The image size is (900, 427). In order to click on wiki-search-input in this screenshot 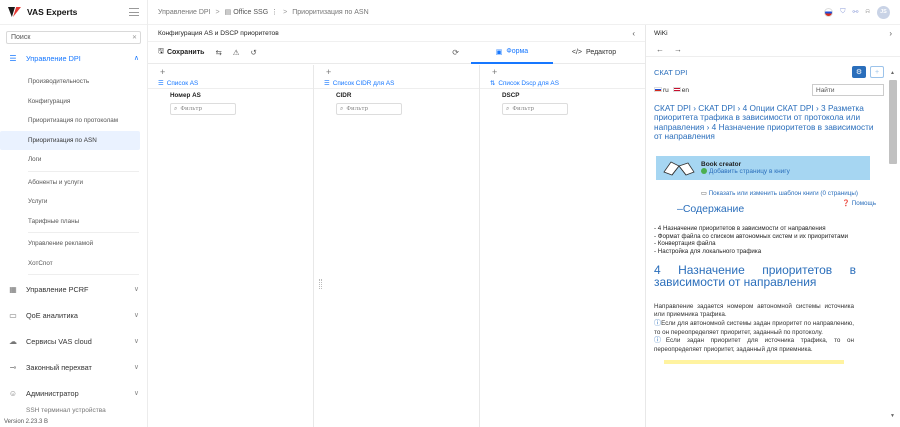, I will do `click(848, 90)`.